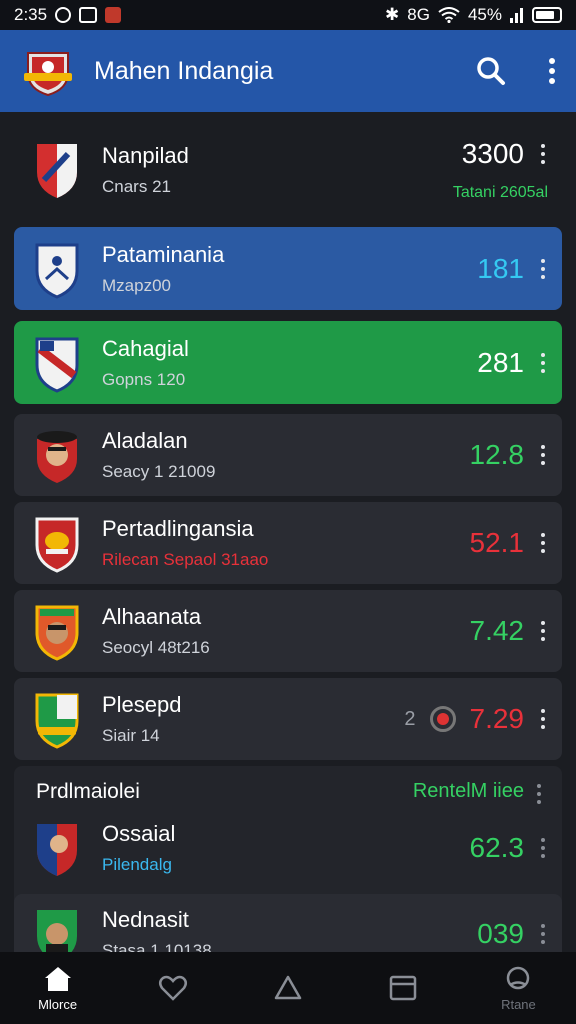  I want to click on overflow-menu-button, so click(552, 71).